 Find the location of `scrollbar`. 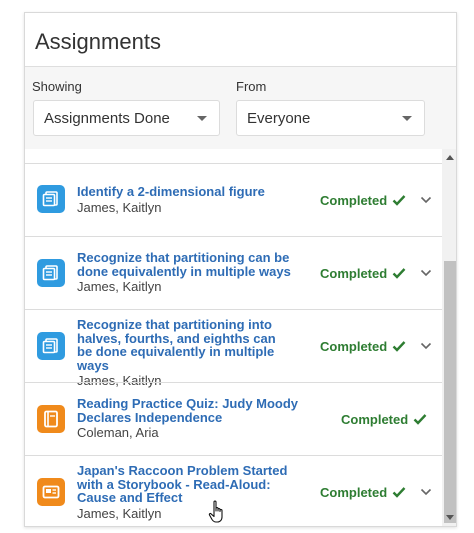

scrollbar is located at coordinates (449, 337).